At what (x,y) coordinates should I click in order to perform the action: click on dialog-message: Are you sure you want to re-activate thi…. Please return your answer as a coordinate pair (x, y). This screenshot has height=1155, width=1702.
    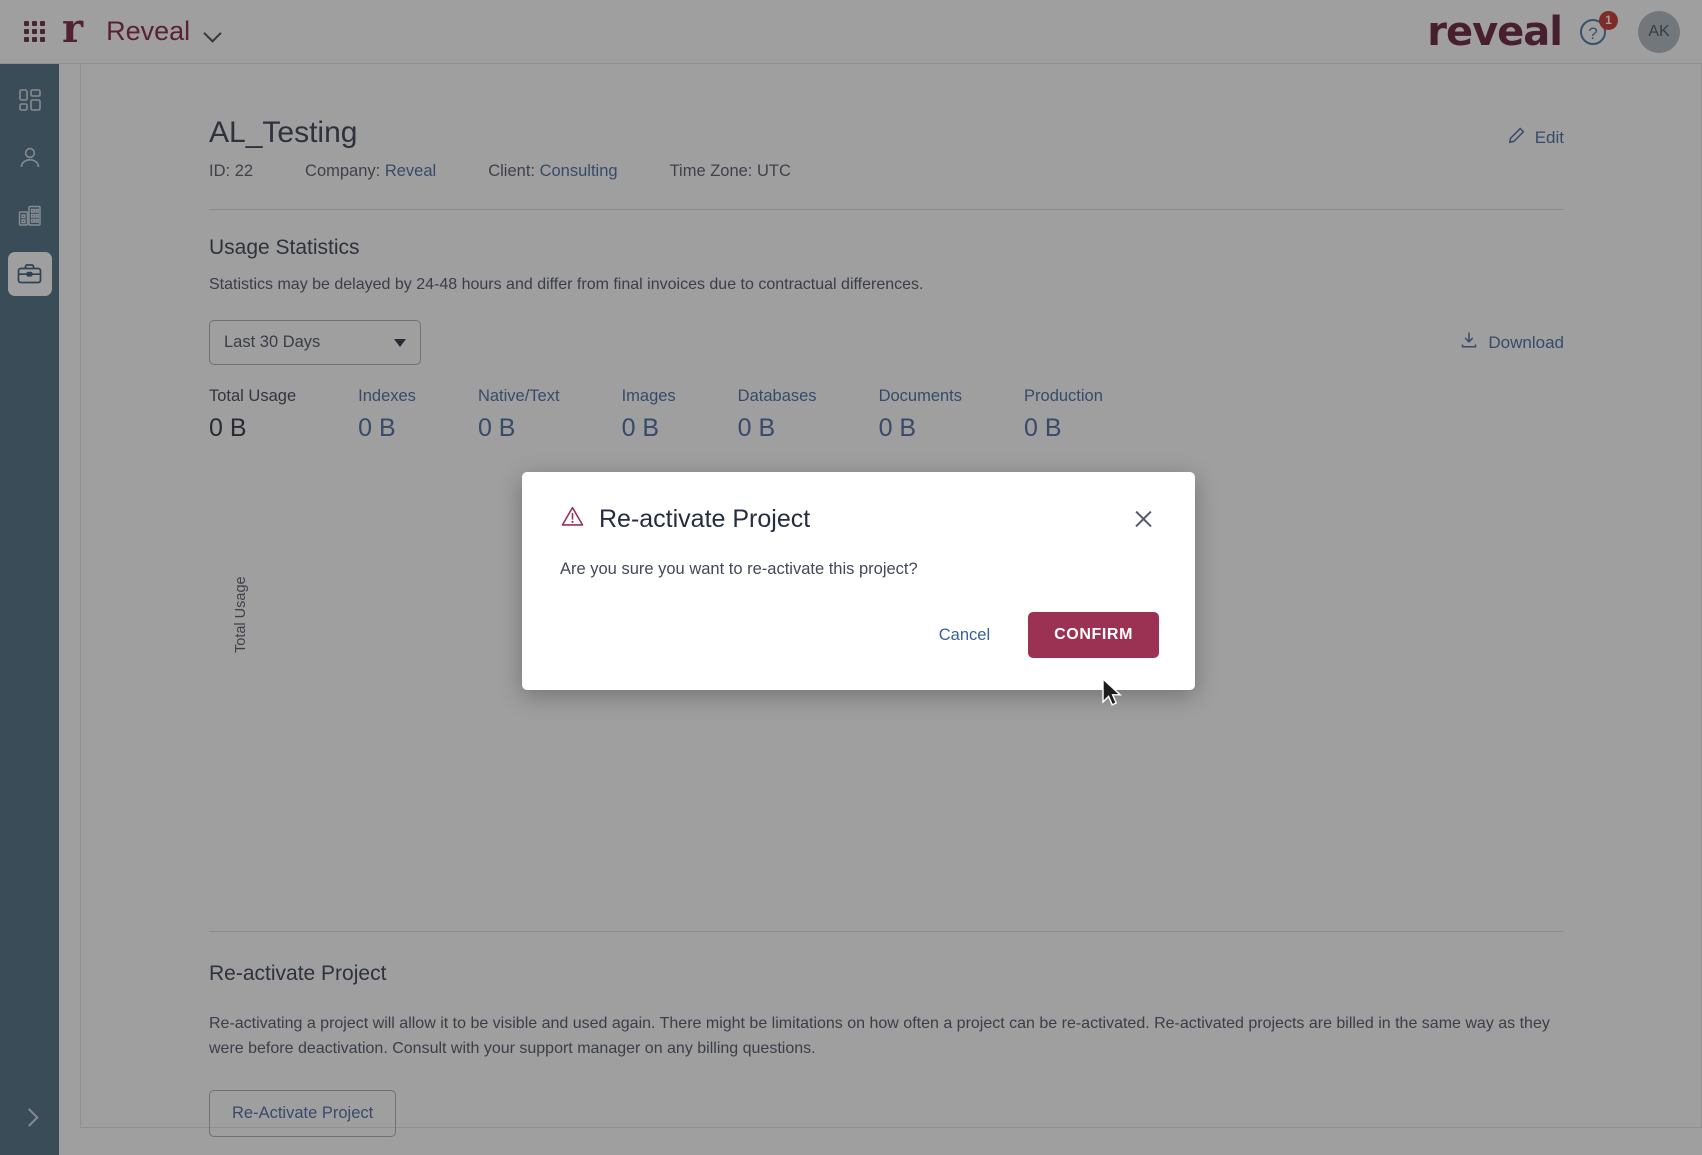
    Looking at the image, I should click on (739, 569).